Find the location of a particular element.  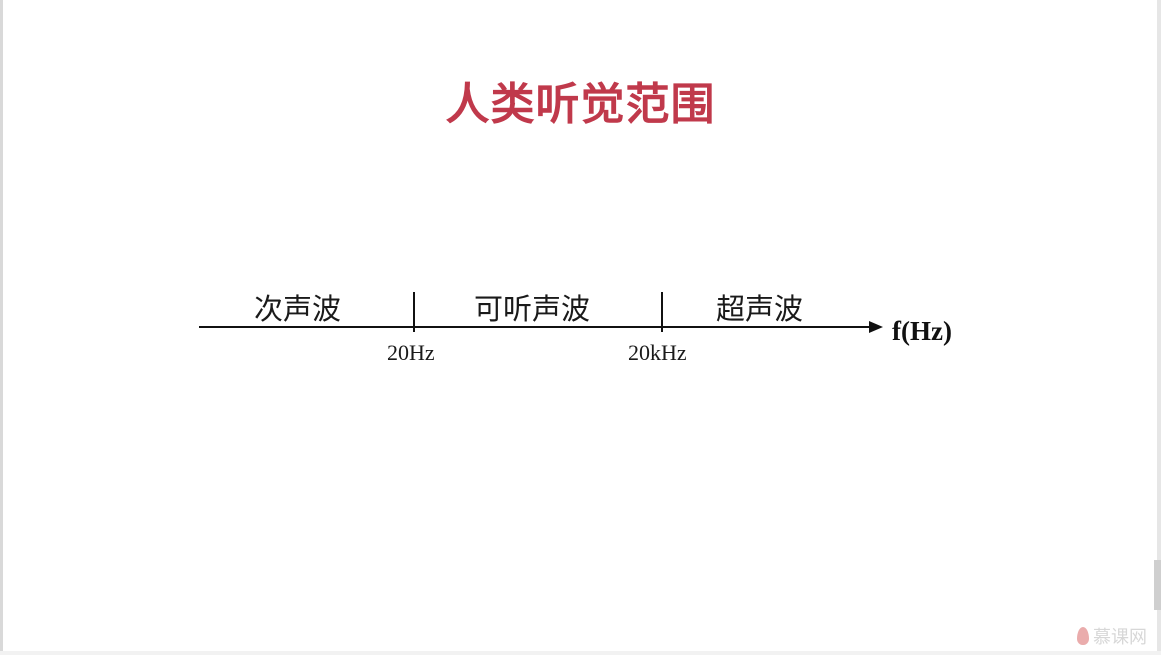

axis-unit-label: f(Hz) is located at coordinates (922, 331).